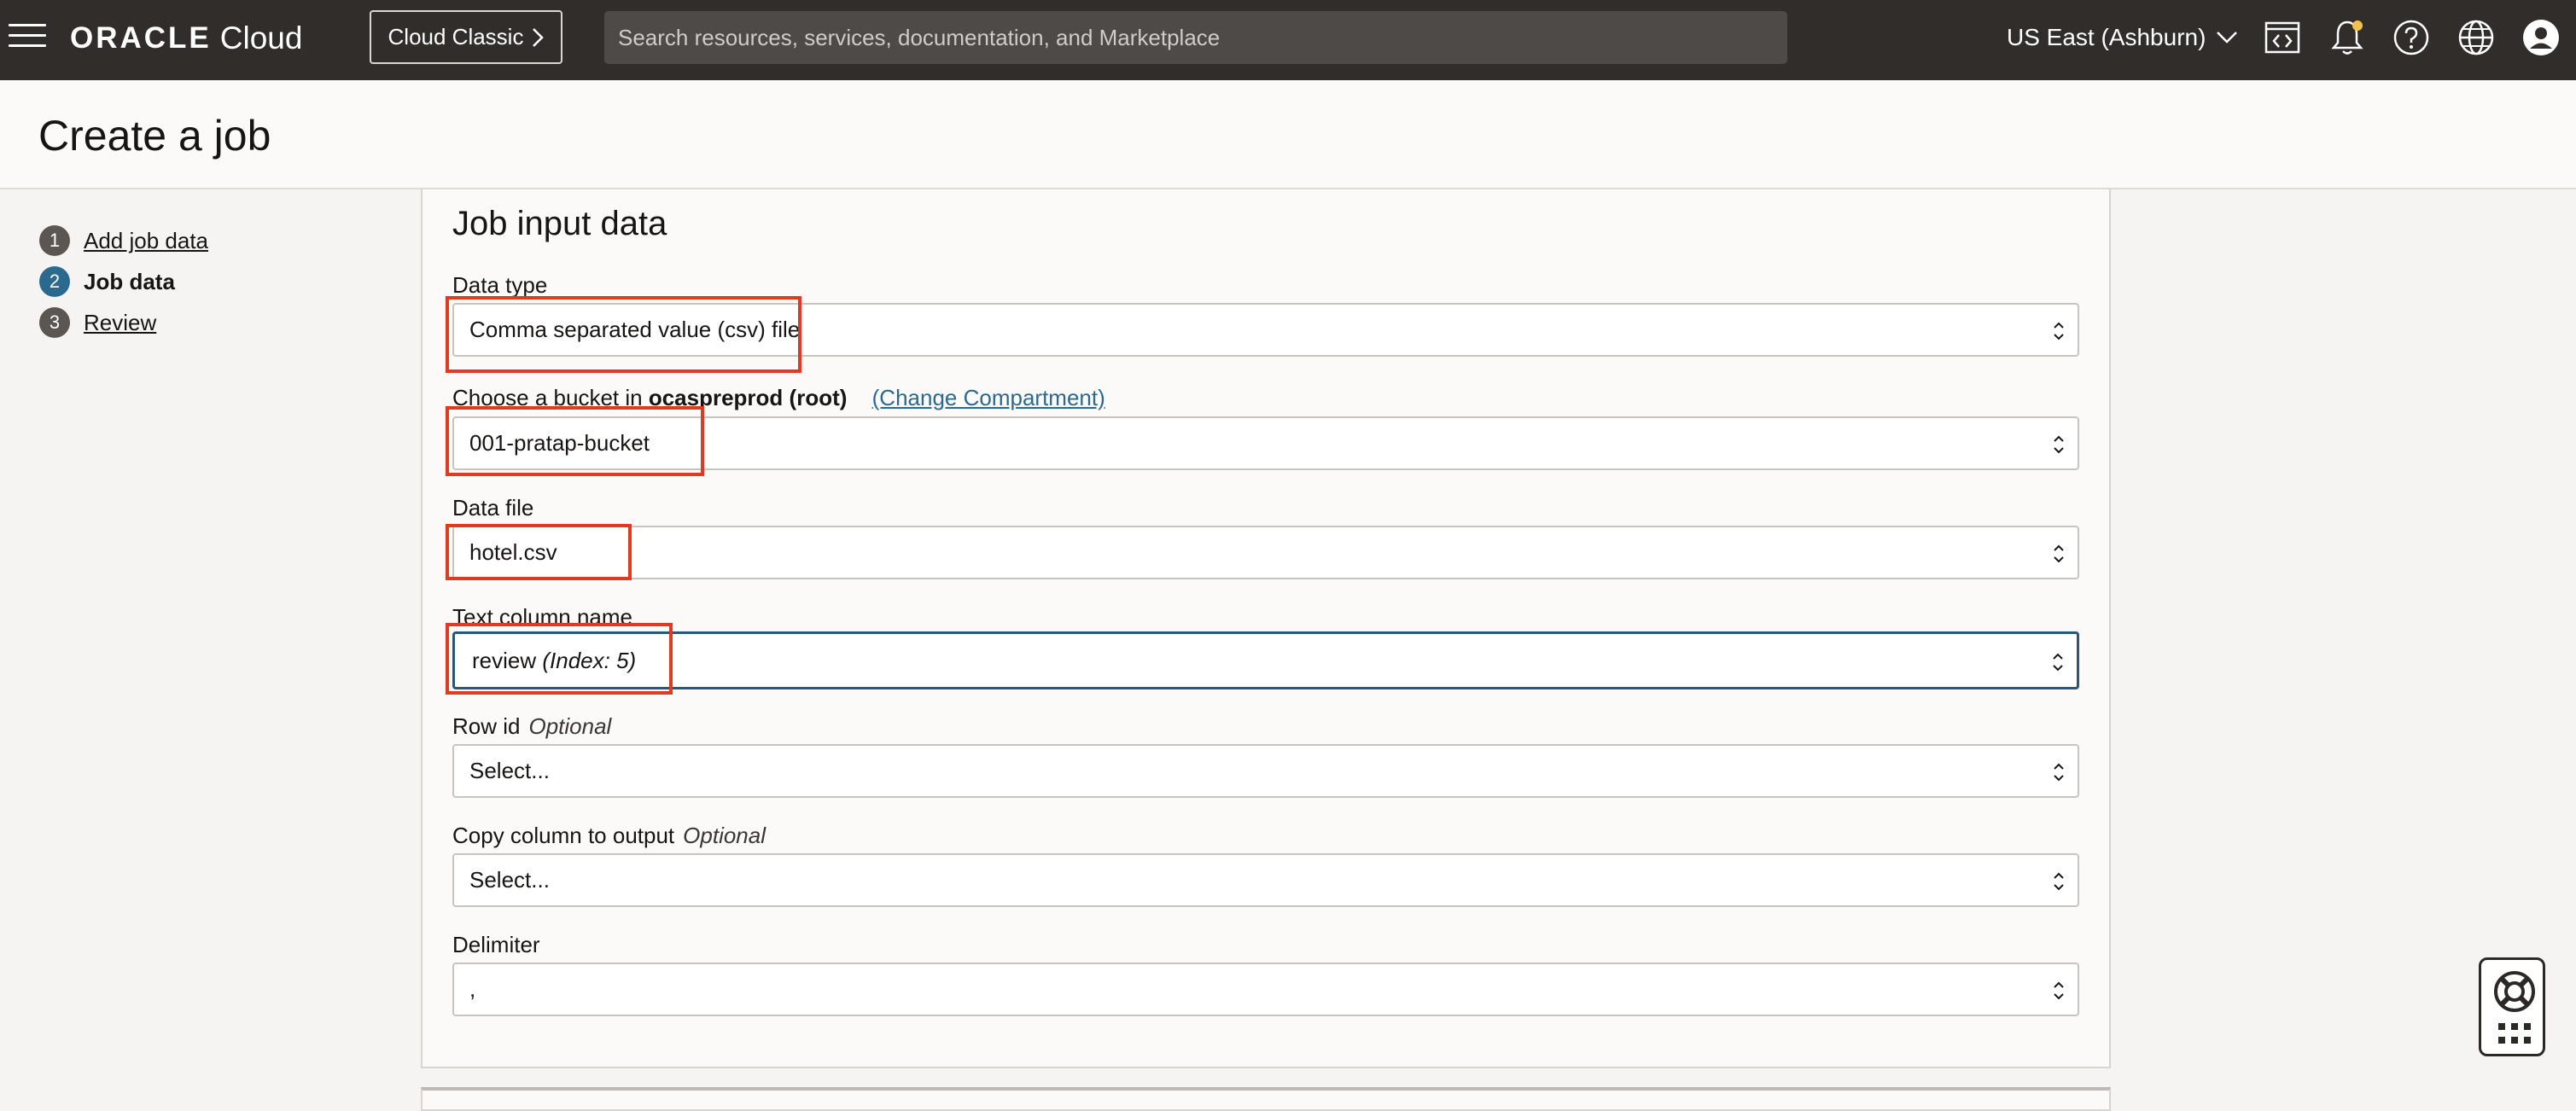 This screenshot has width=2576, height=1111. Describe the element at coordinates (141, 38) in the screenshot. I see `logo-oracle-text: ORACLE` at that location.